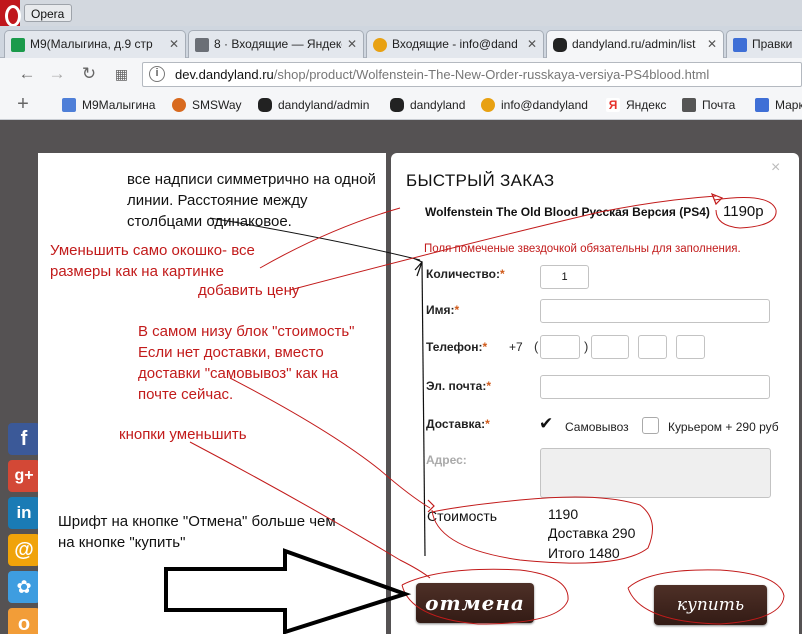  I want to click on cost-label: Стоимость, so click(462, 516).